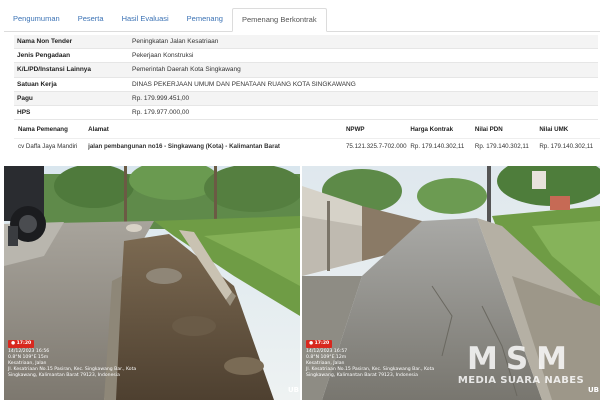  I want to click on info-row: Pagu Rp. 179.999.451,00, so click(306, 98).